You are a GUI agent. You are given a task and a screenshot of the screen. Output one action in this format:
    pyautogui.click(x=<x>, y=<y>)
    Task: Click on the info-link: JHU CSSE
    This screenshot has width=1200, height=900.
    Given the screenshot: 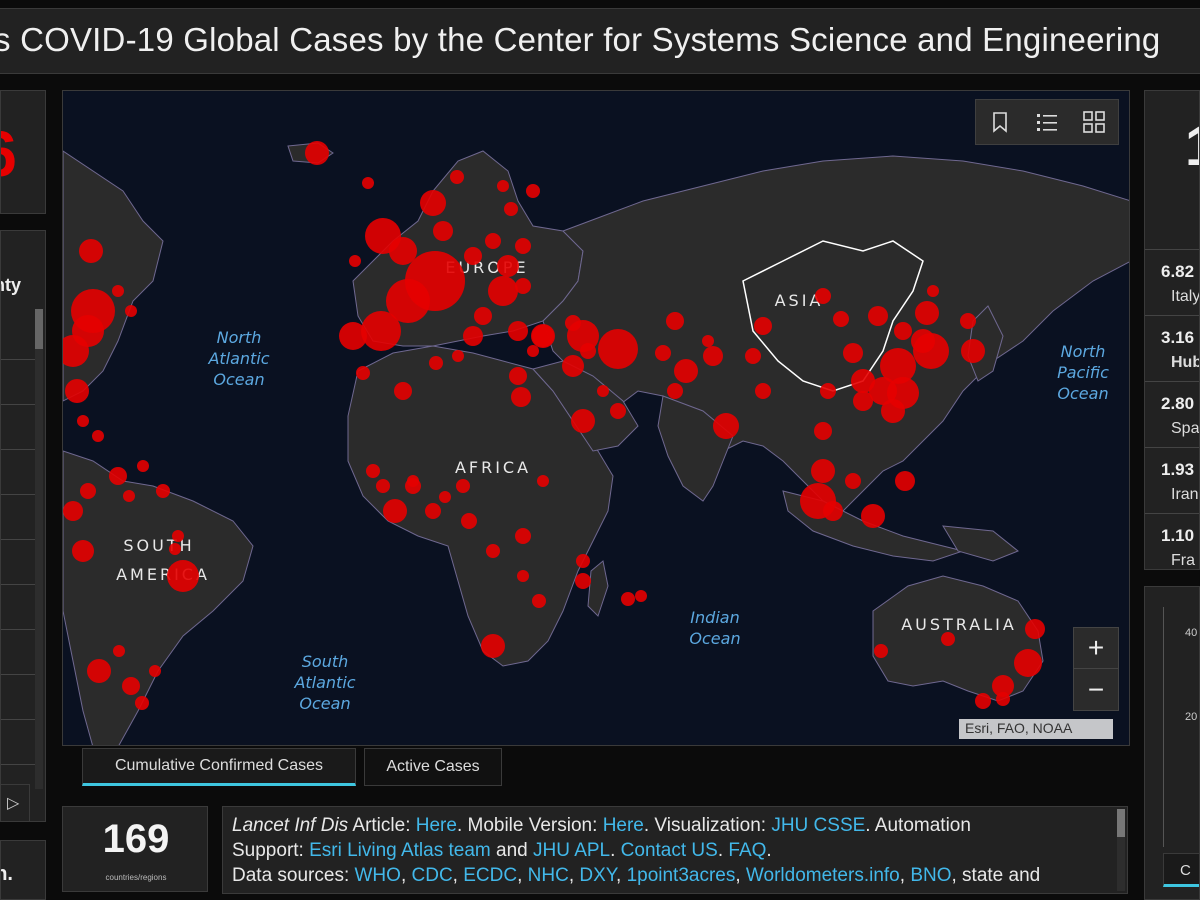 What is the action you would take?
    pyautogui.click(x=818, y=825)
    